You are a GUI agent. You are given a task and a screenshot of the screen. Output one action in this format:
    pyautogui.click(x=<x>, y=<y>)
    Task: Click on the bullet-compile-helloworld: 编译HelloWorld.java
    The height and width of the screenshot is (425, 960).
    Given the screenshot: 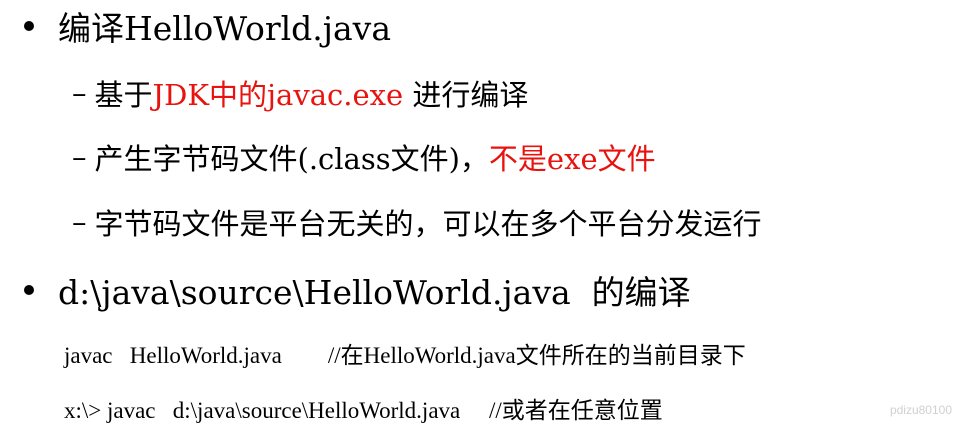 What is the action you would take?
    pyautogui.click(x=207, y=26)
    